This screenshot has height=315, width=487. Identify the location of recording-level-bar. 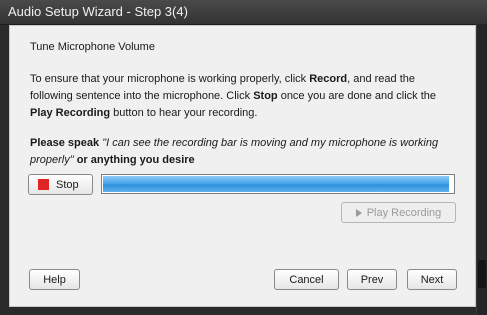
(278, 184).